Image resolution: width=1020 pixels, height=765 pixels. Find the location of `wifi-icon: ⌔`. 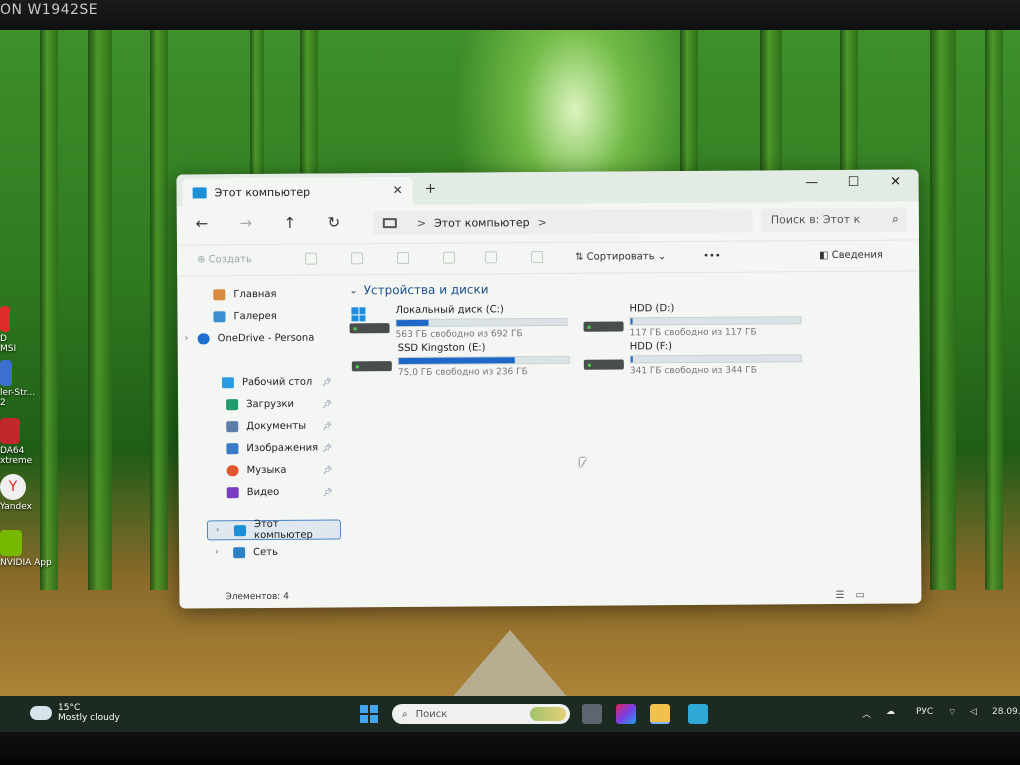

wifi-icon: ⌔ is located at coordinates (952, 712).